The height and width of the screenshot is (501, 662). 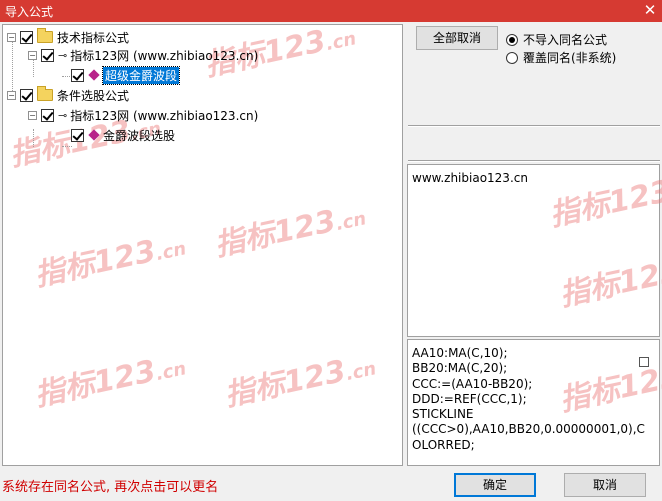 What do you see at coordinates (457, 38) in the screenshot?
I see `cancel-all-button: 全部取消` at bounding box center [457, 38].